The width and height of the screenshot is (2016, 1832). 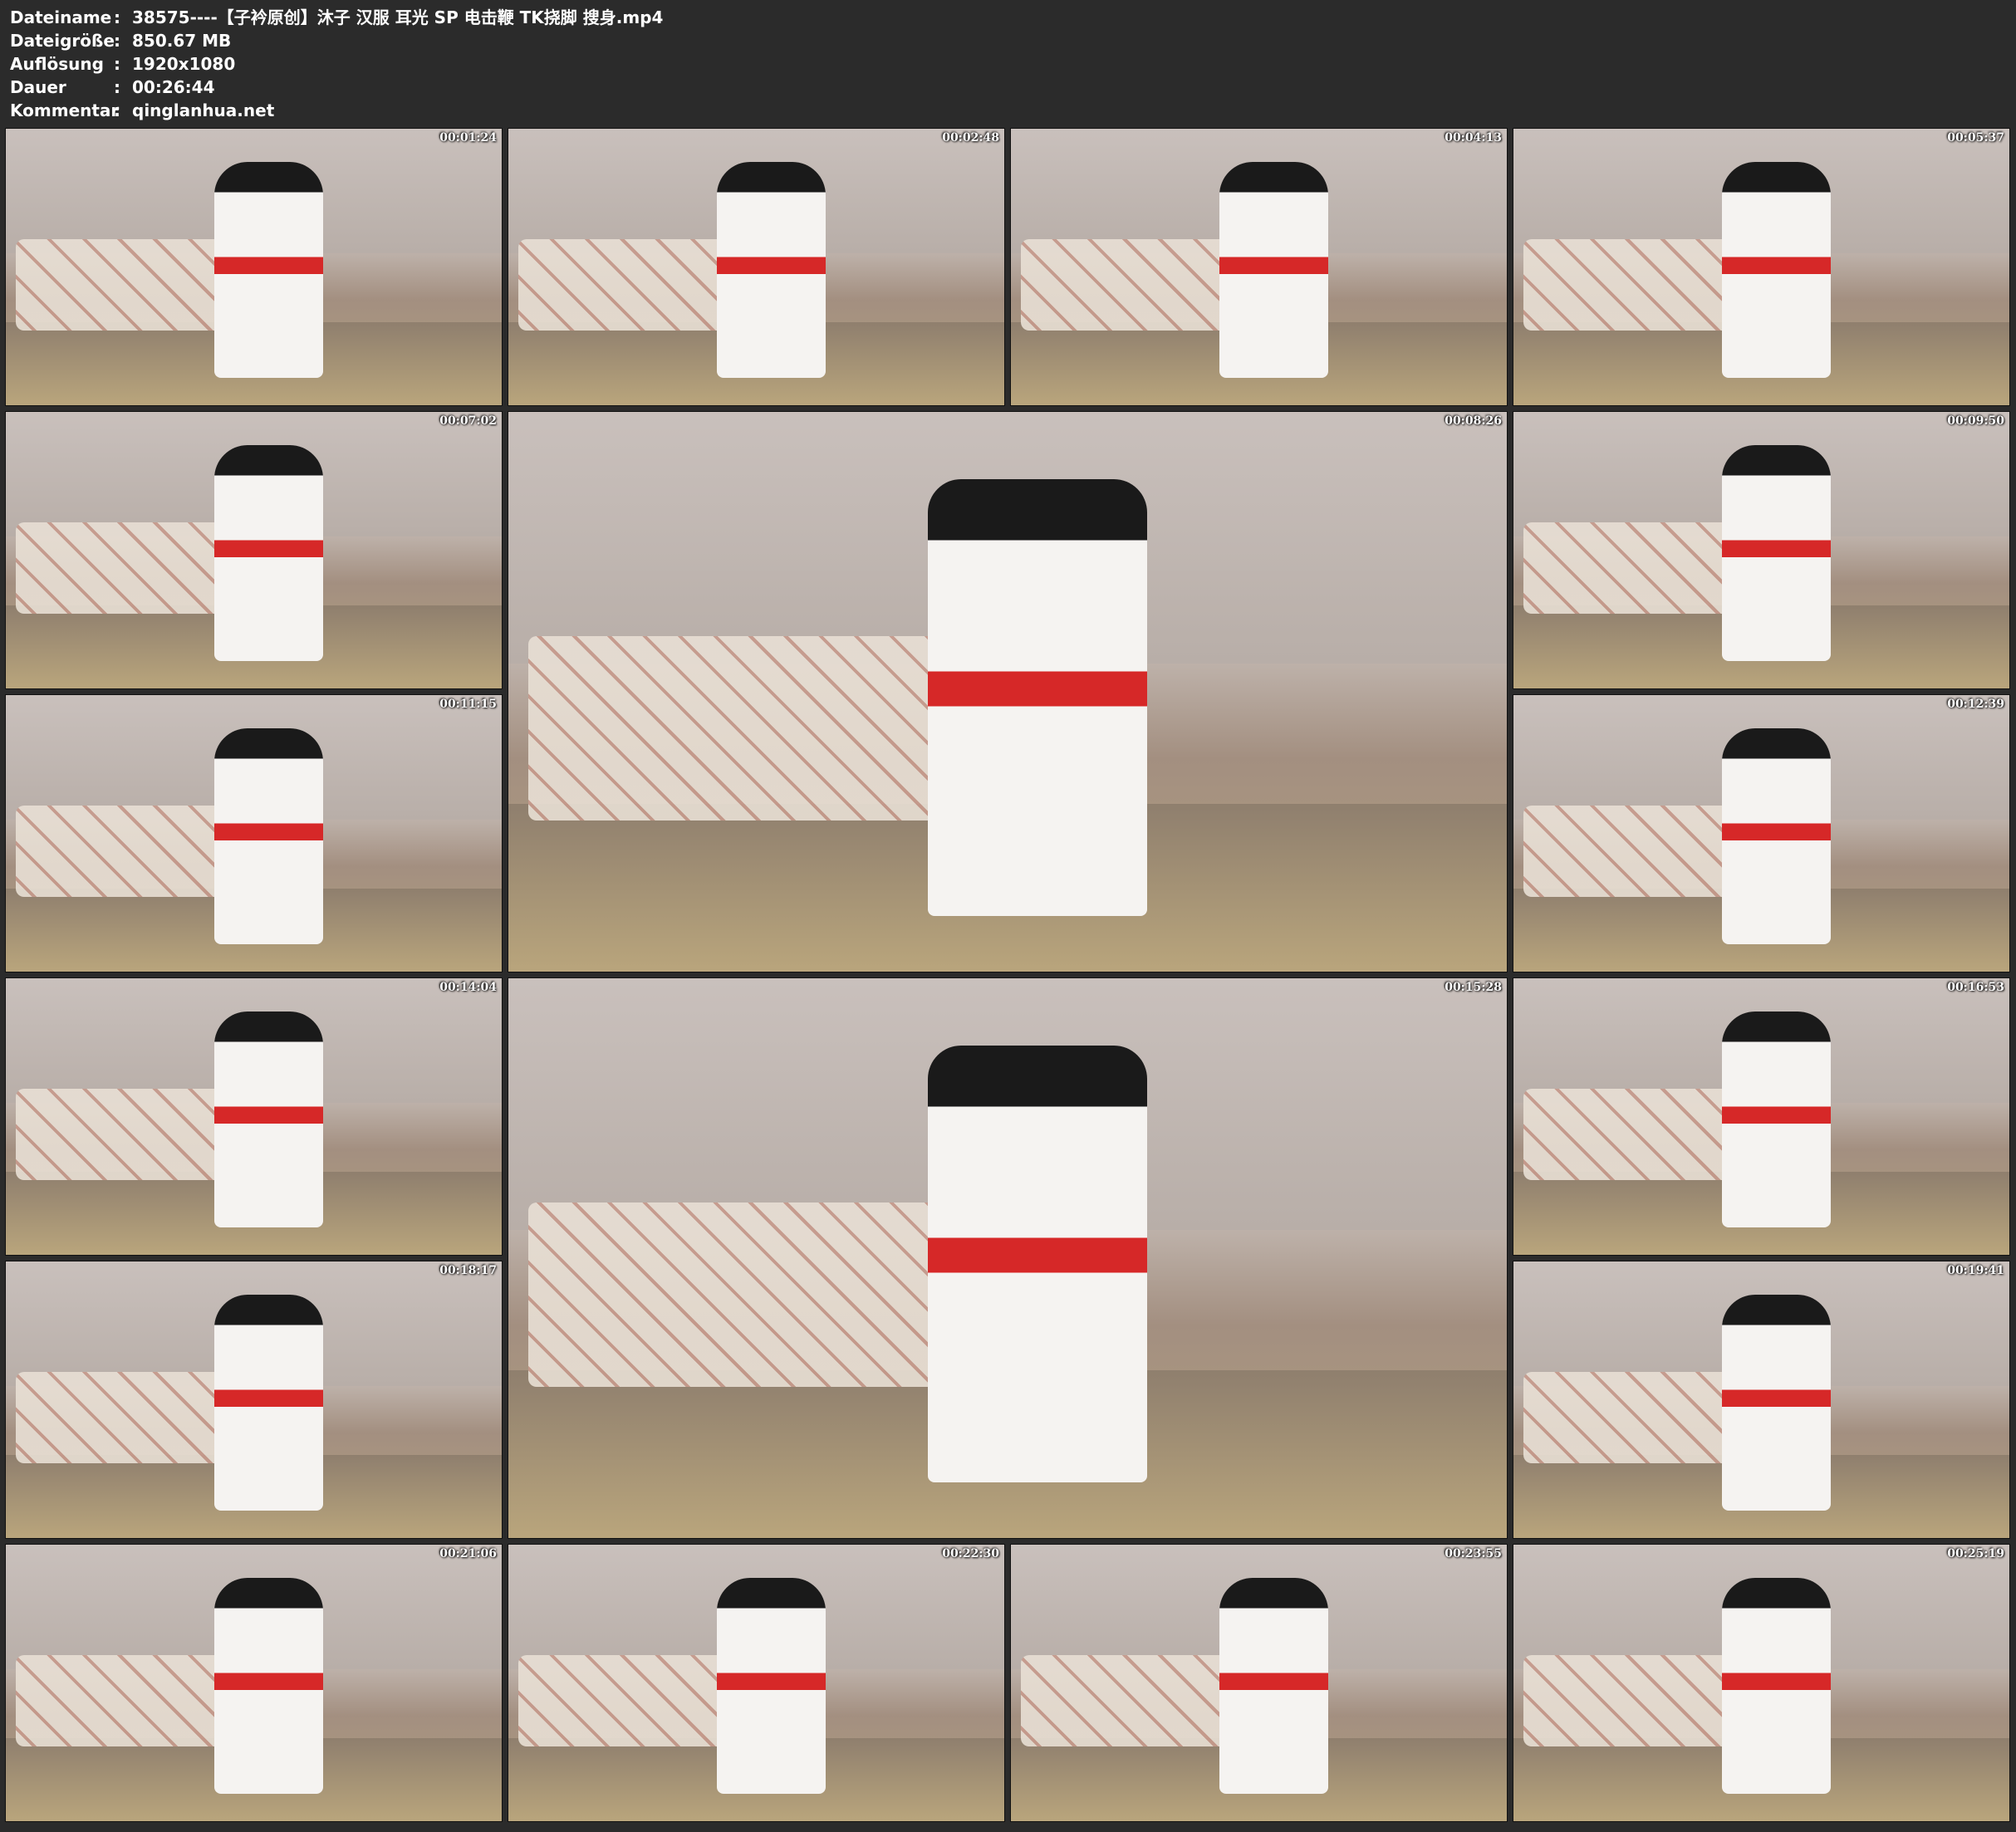 What do you see at coordinates (173, 87) in the screenshot?
I see `info-value: 00:26:44` at bounding box center [173, 87].